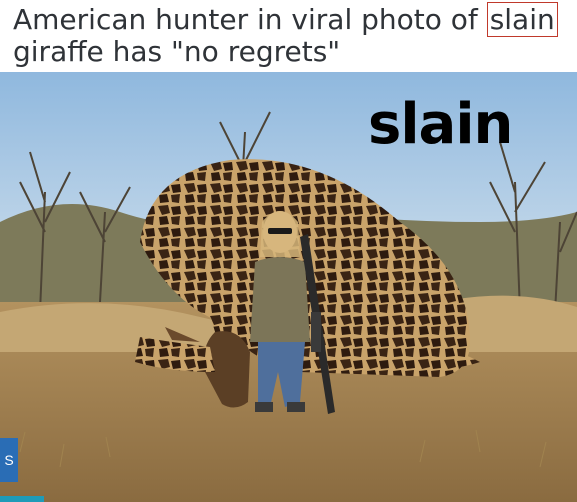  What do you see at coordinates (522, 19) in the screenshot?
I see `headline-highlighted-word: slain` at bounding box center [522, 19].